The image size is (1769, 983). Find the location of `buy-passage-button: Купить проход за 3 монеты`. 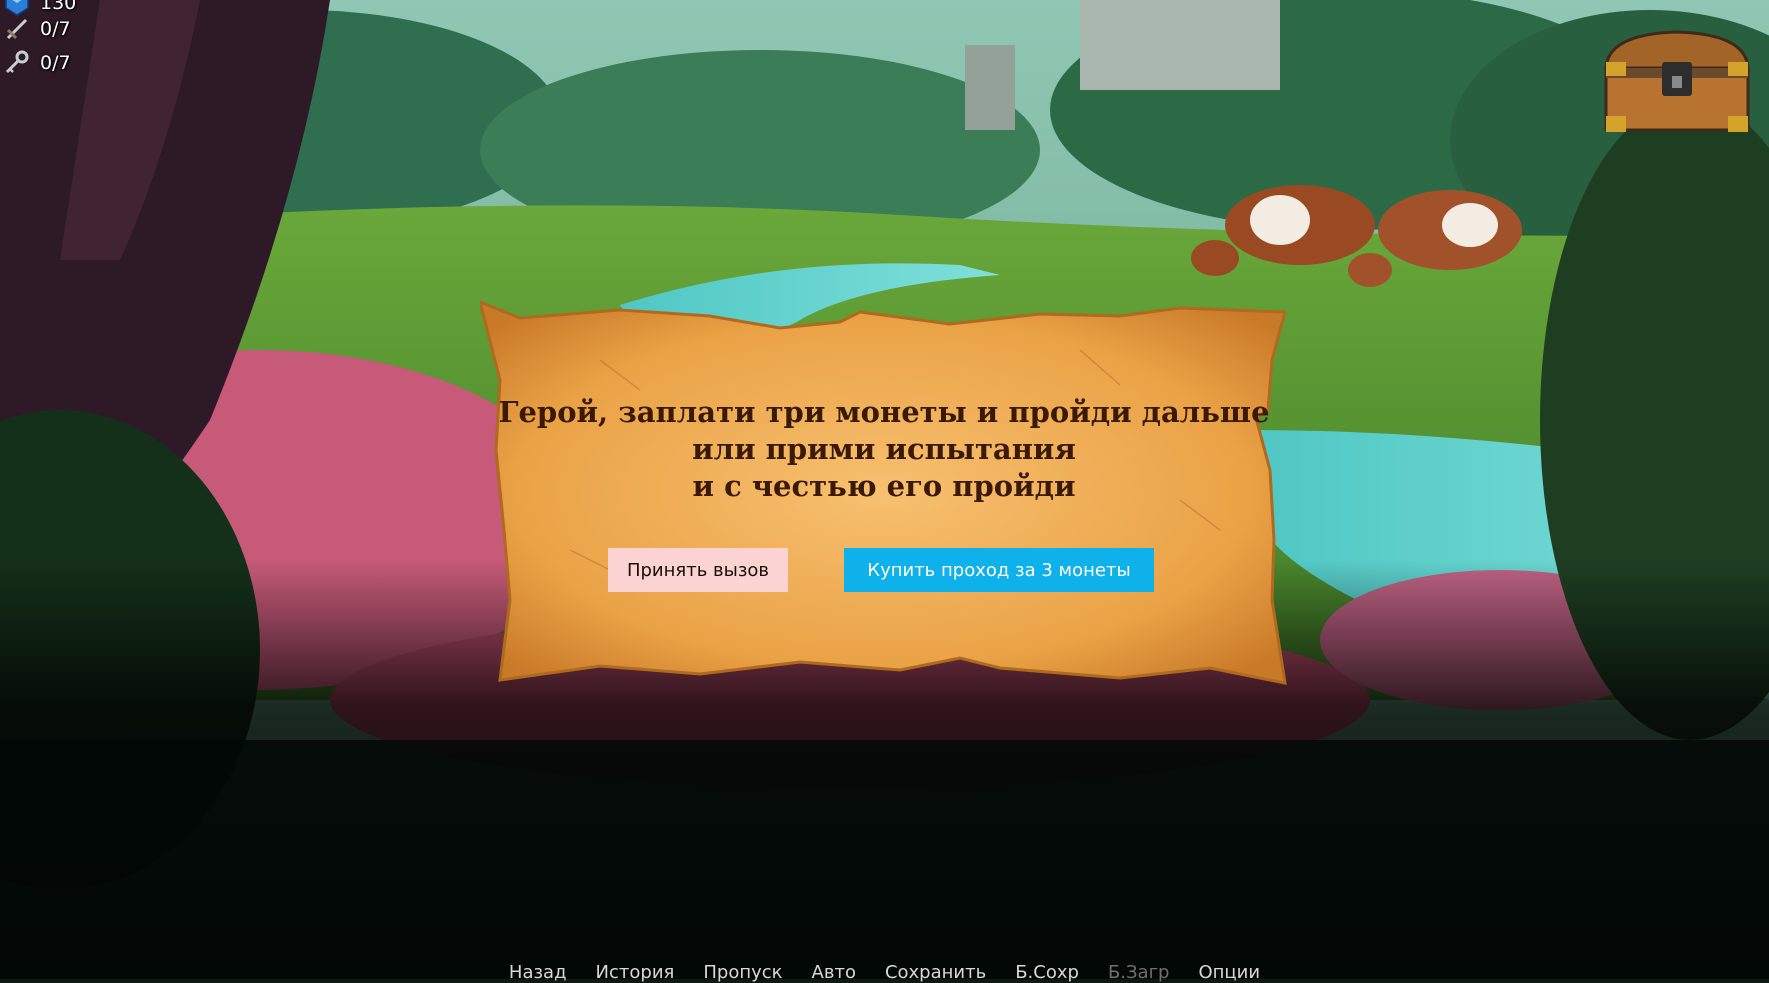

buy-passage-button: Купить проход за 3 монеты is located at coordinates (999, 570).